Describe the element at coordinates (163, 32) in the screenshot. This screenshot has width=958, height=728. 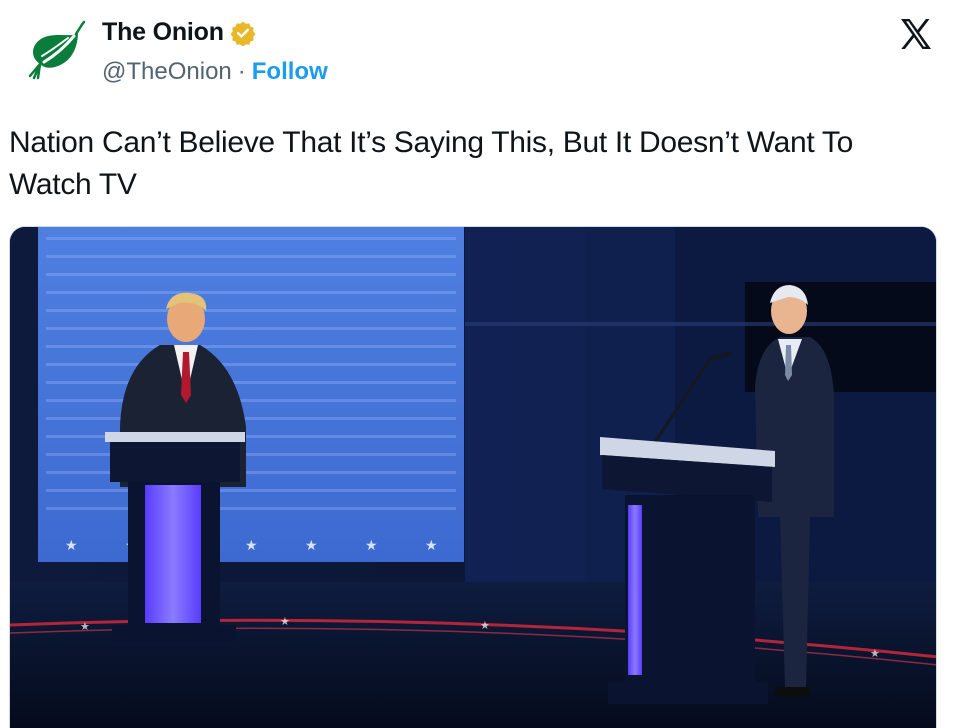
I see `display-name: The Onion` at that location.